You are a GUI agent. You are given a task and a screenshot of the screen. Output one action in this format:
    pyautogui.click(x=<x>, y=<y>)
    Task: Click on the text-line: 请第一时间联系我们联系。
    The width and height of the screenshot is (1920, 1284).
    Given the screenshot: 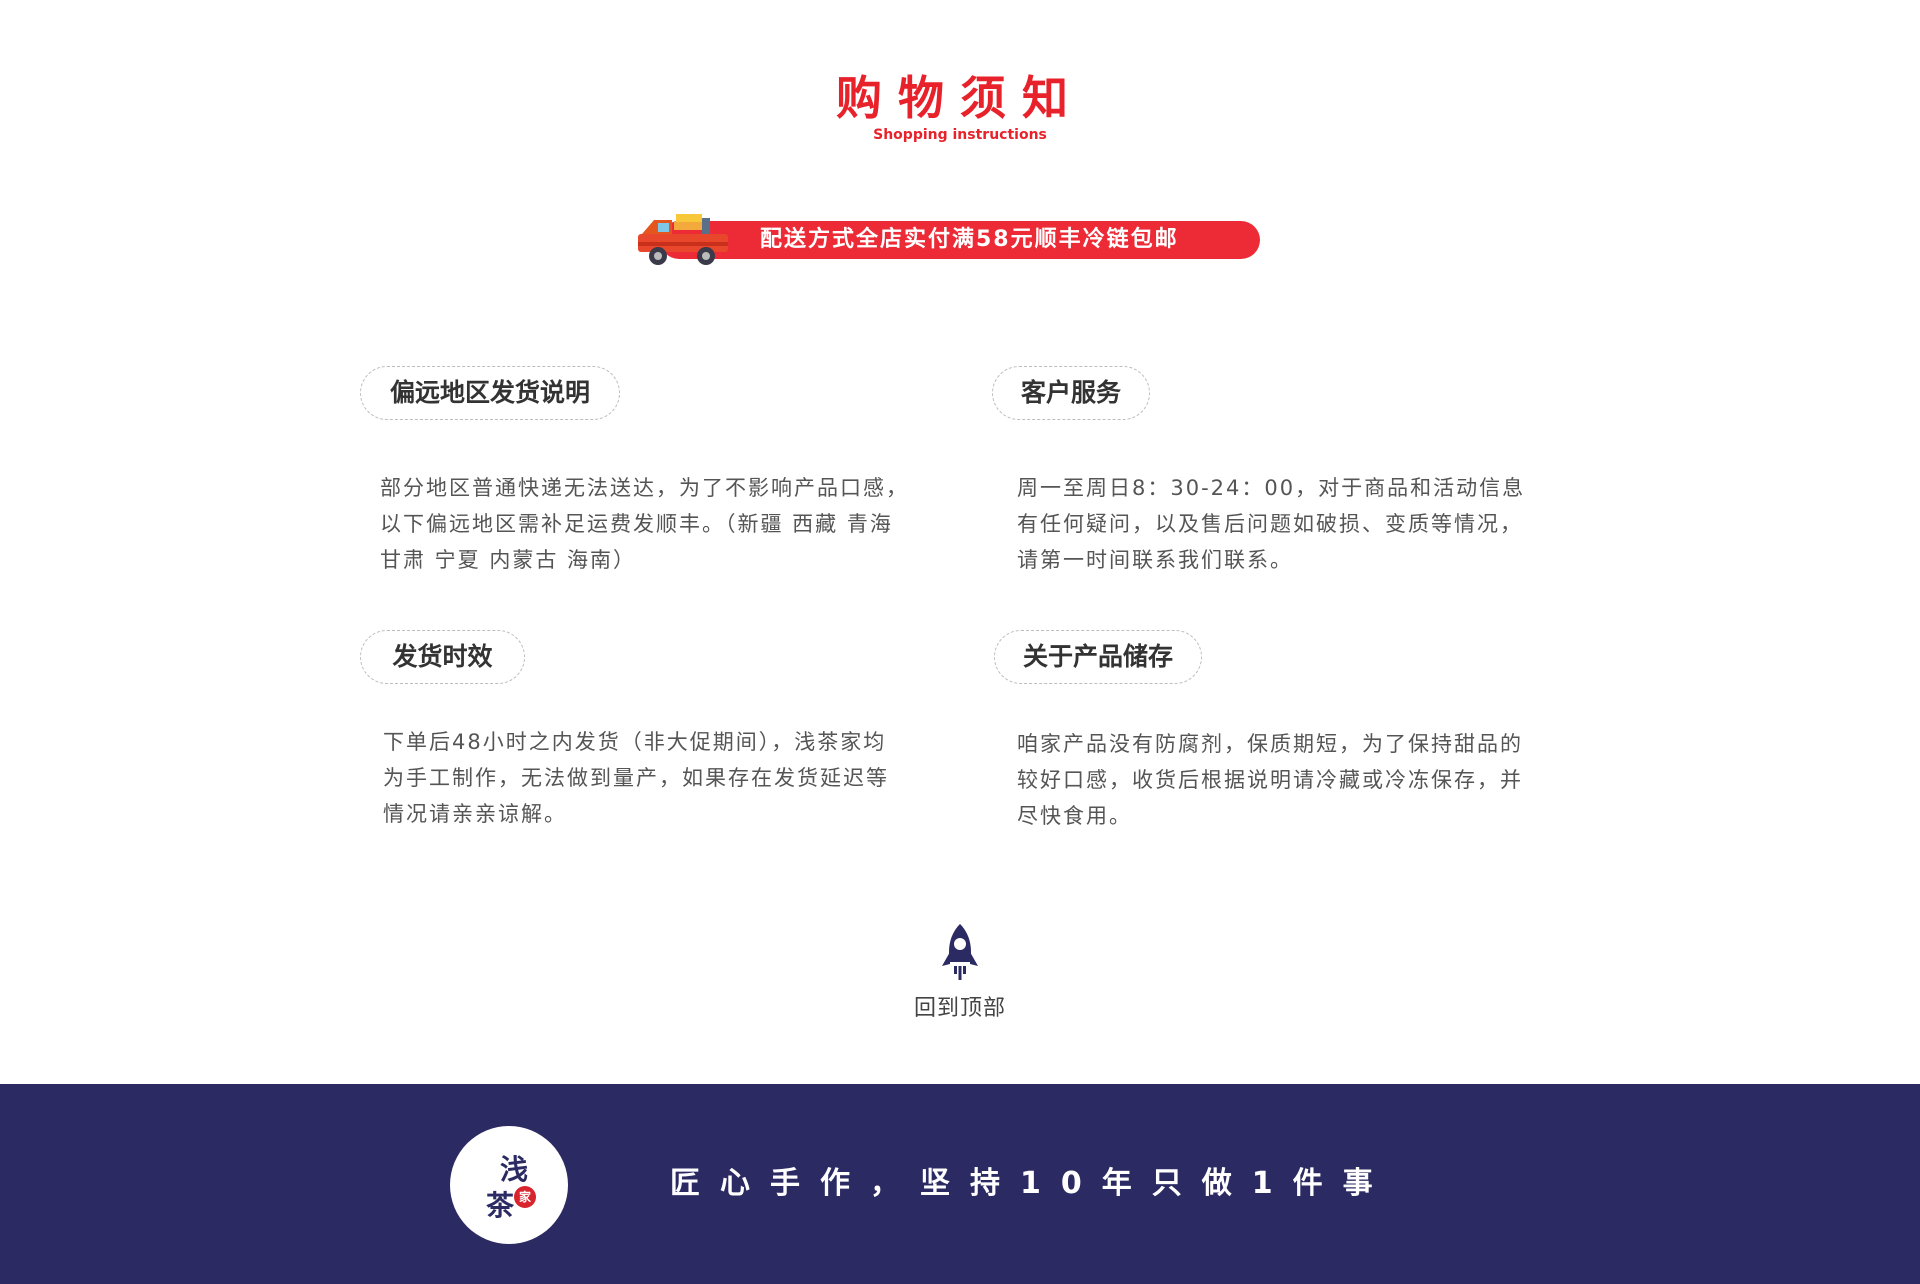 What is the action you would take?
    pyautogui.click(x=1155, y=560)
    